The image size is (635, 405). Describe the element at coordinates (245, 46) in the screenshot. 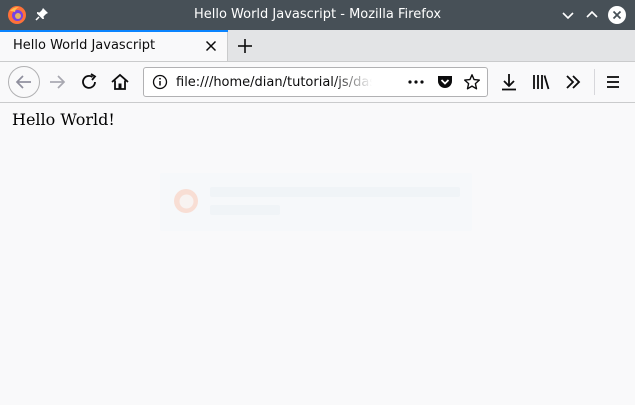

I see `new-tab-button` at that location.